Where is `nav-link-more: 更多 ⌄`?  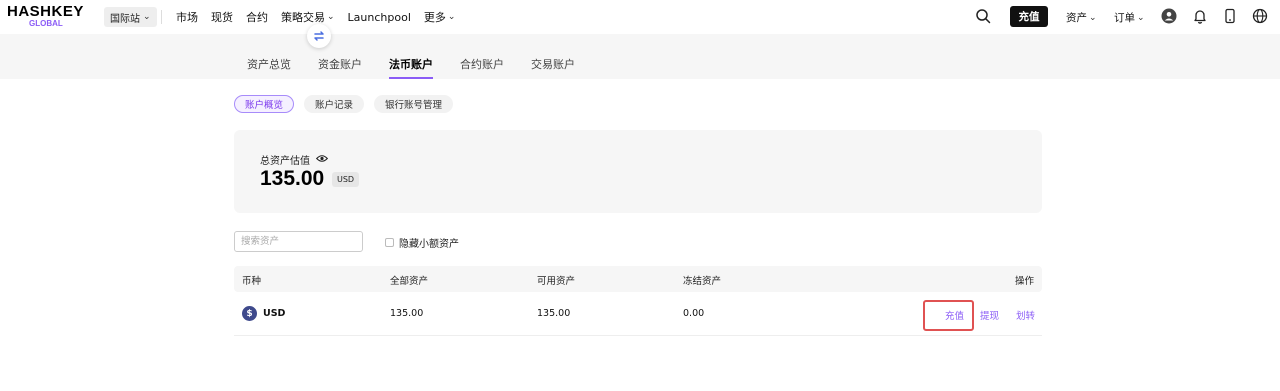 nav-link-more: 更多 ⌄ is located at coordinates (440, 17).